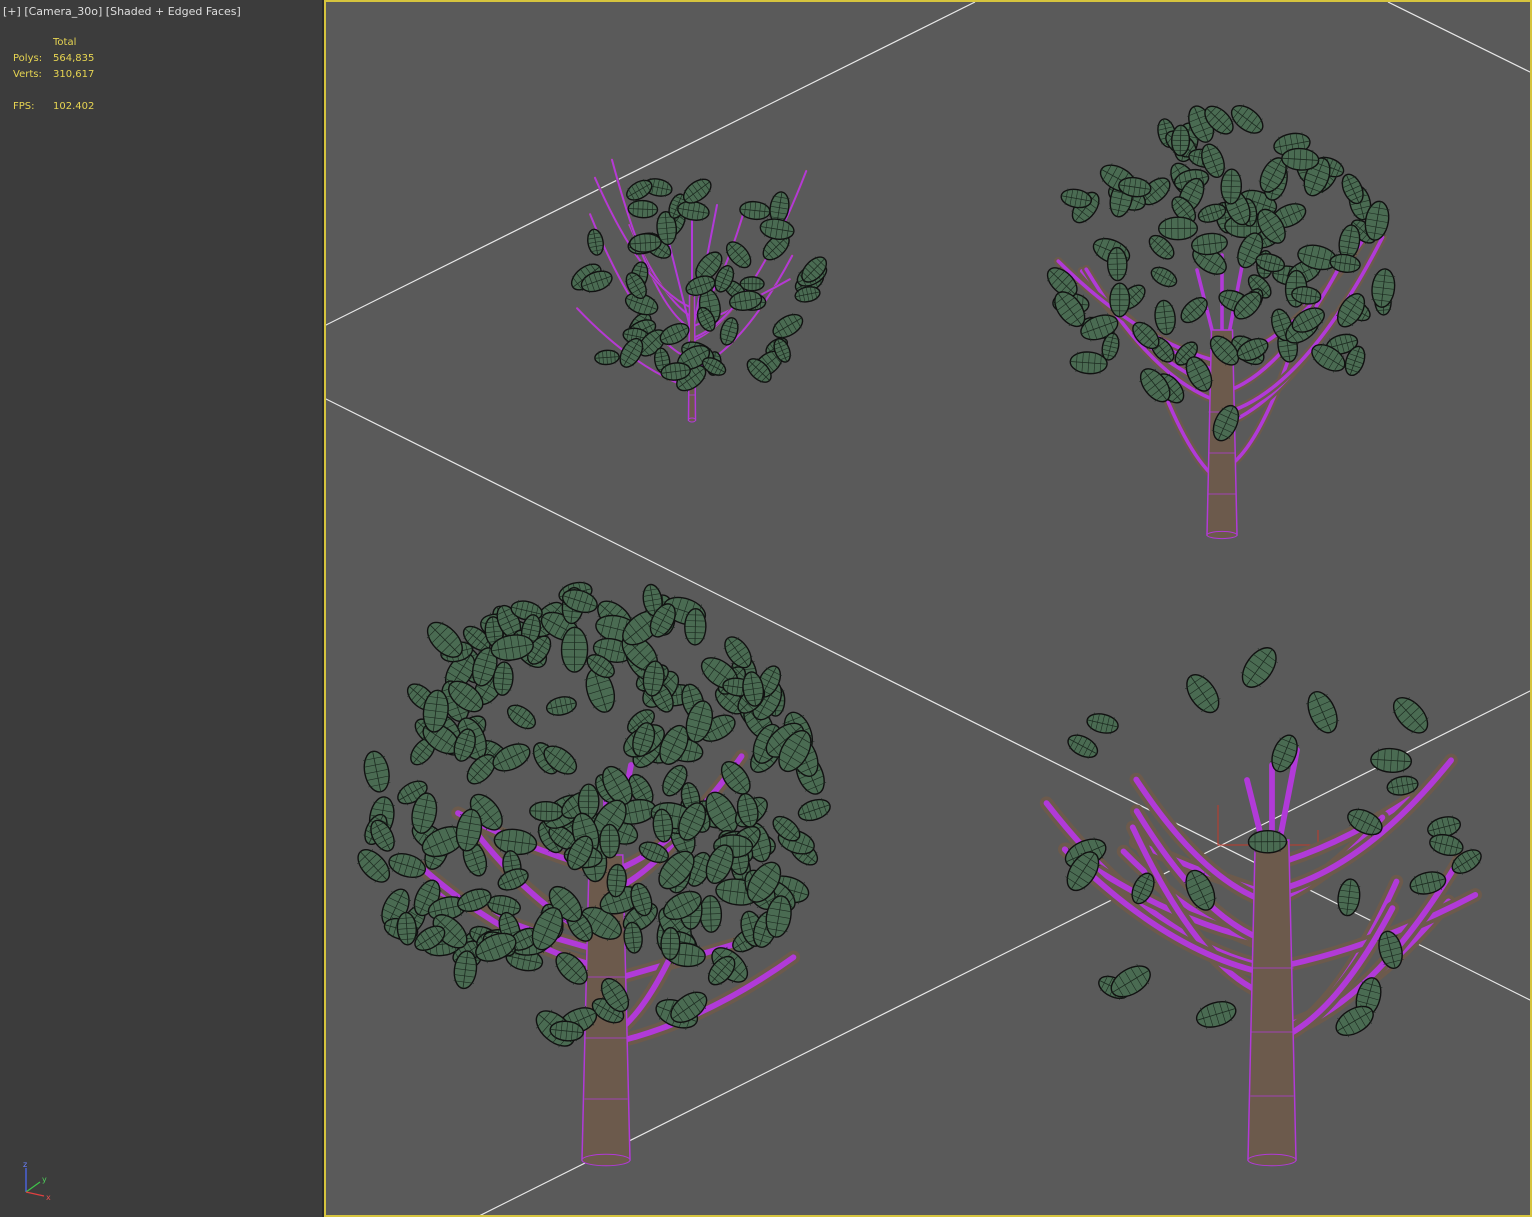 The image size is (1532, 1217). What do you see at coordinates (25, 1164) in the screenshot?
I see `axis-z-label: z` at bounding box center [25, 1164].